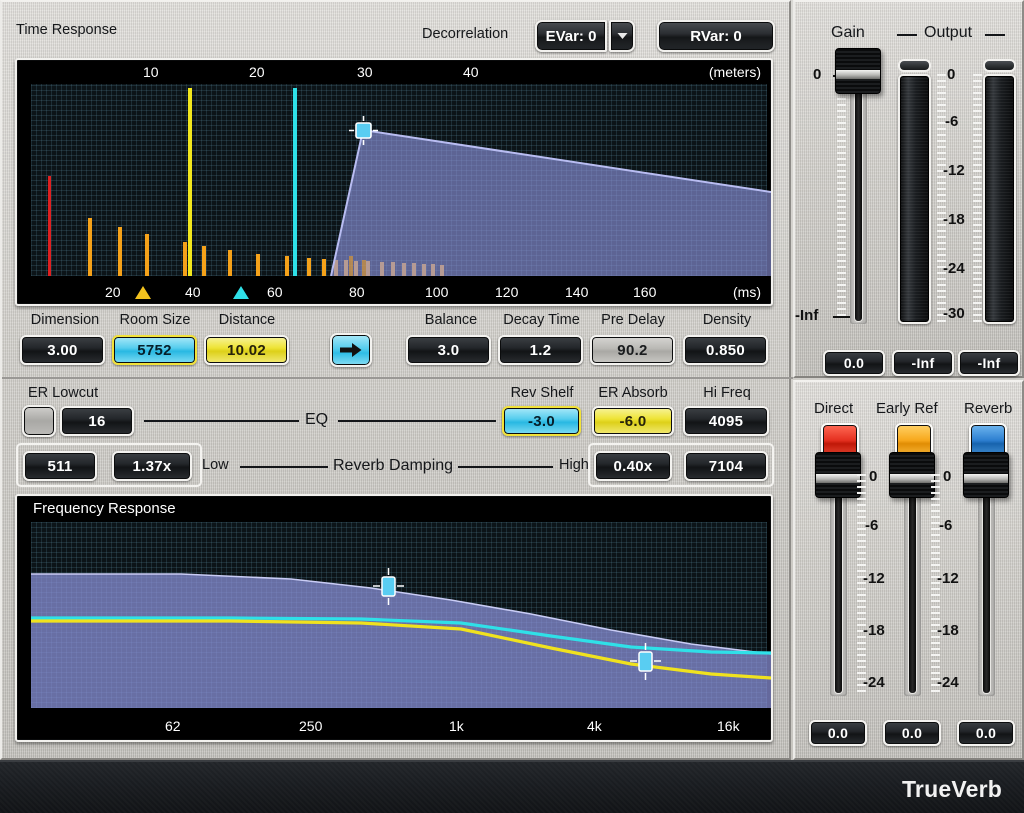  What do you see at coordinates (241, 292) in the screenshot?
I see `roomsize-marker-triangle-icon` at bounding box center [241, 292].